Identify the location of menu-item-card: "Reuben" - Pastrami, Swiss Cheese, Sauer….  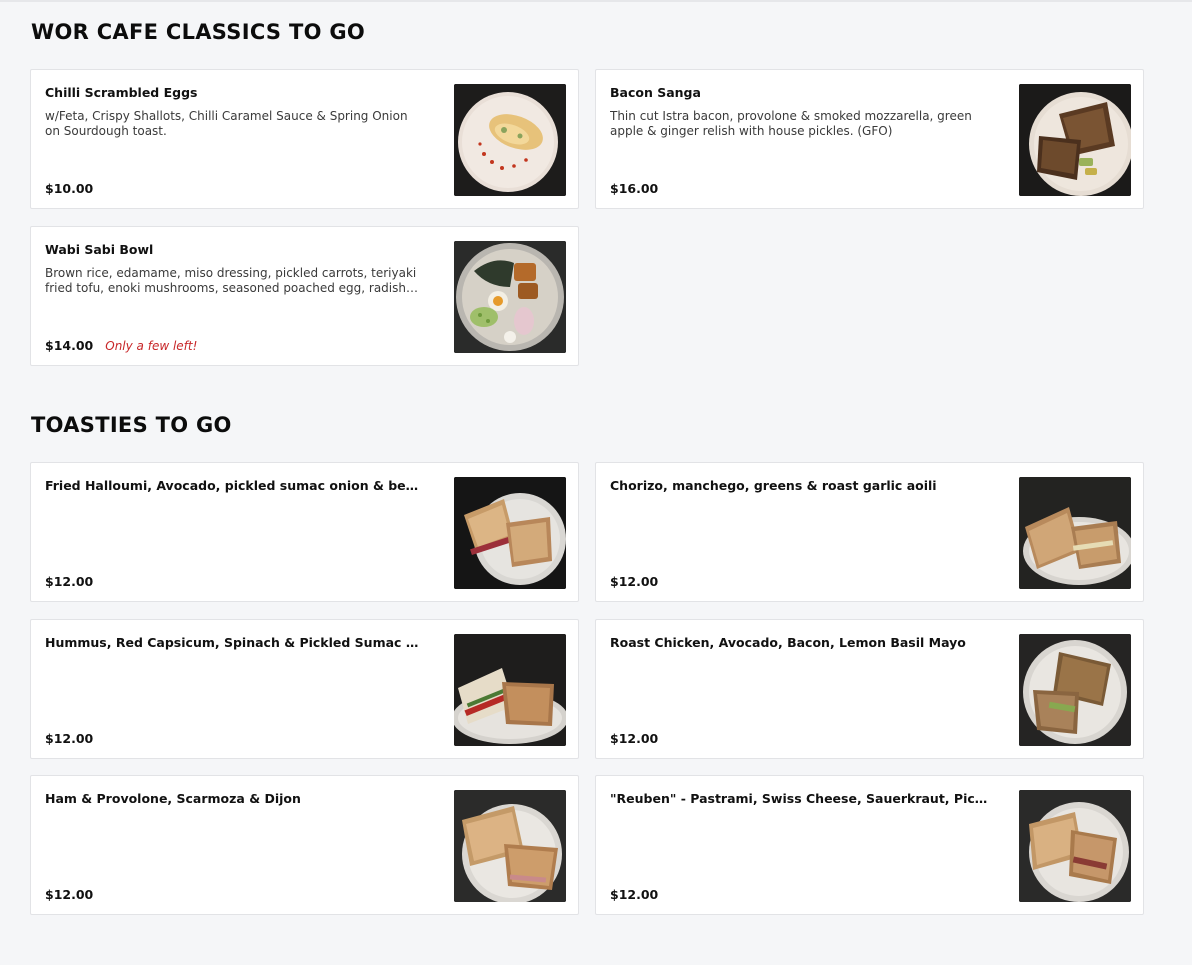
(869, 845).